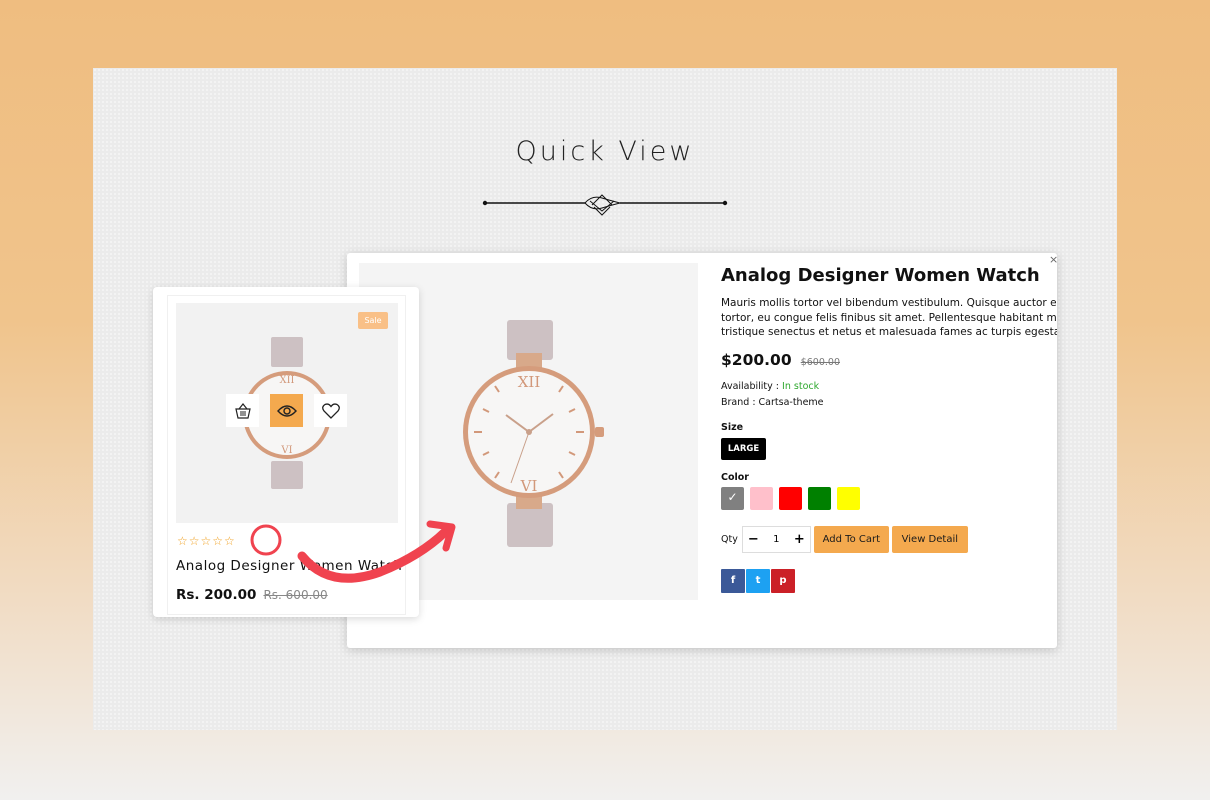 This screenshot has height=800, width=1210. What do you see at coordinates (729, 539) in the screenshot?
I see `qty-label: Qty` at bounding box center [729, 539].